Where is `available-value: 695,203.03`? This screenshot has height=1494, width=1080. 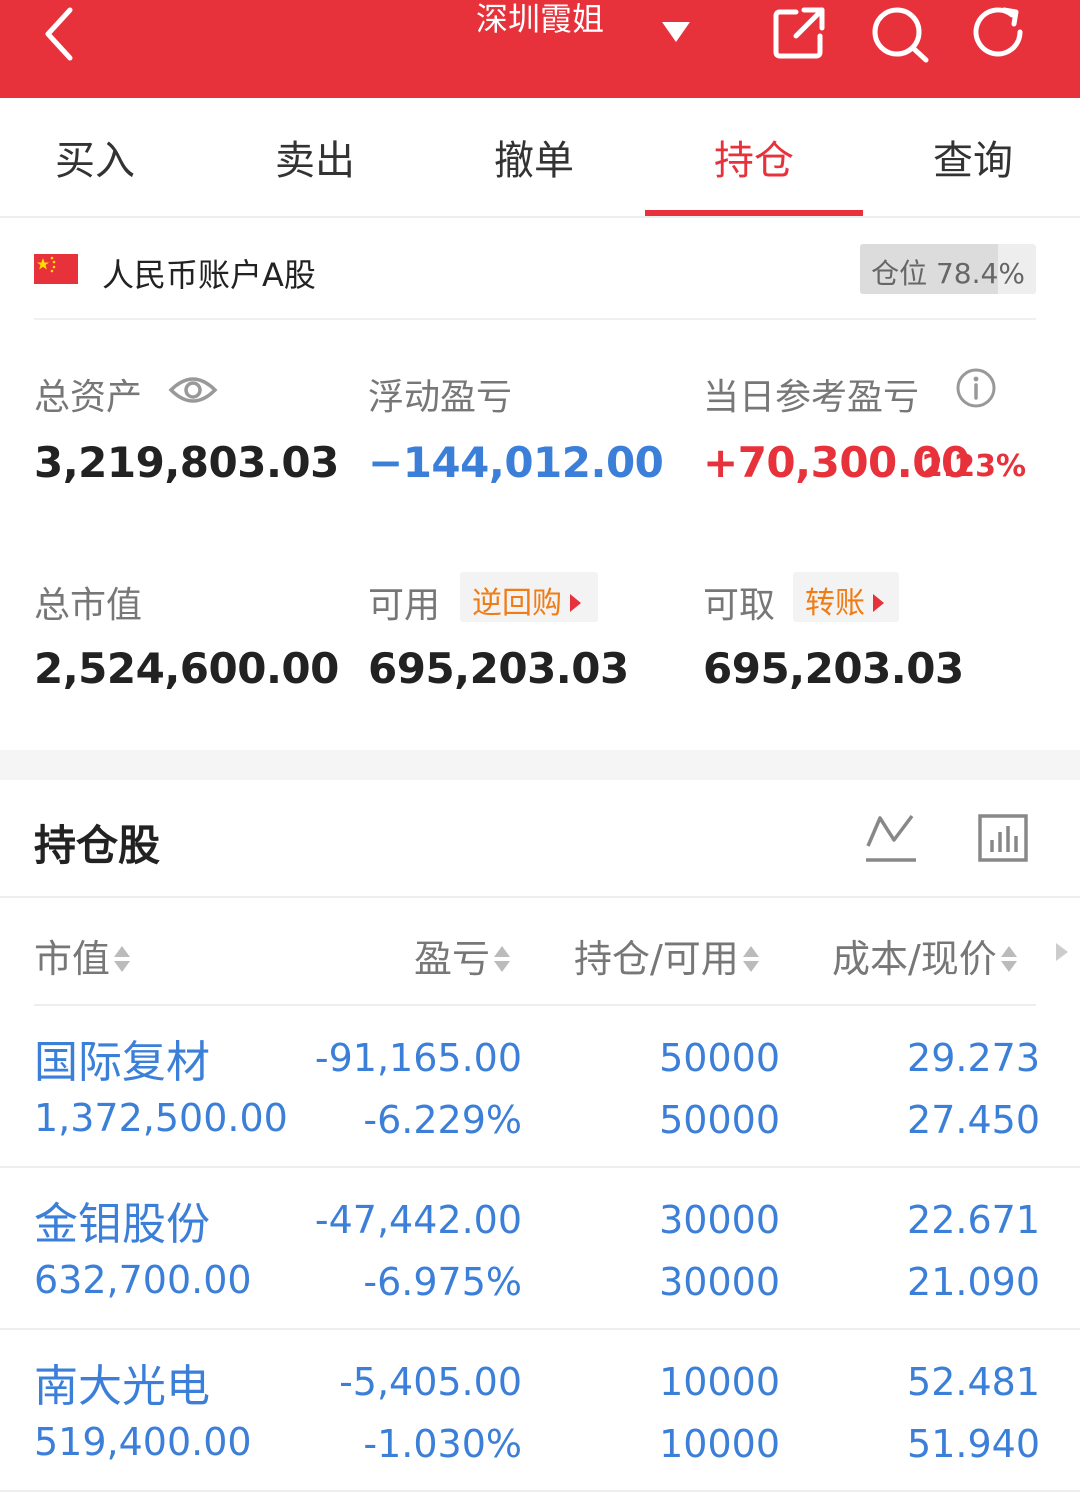 available-value: 695,203.03 is located at coordinates (498, 668).